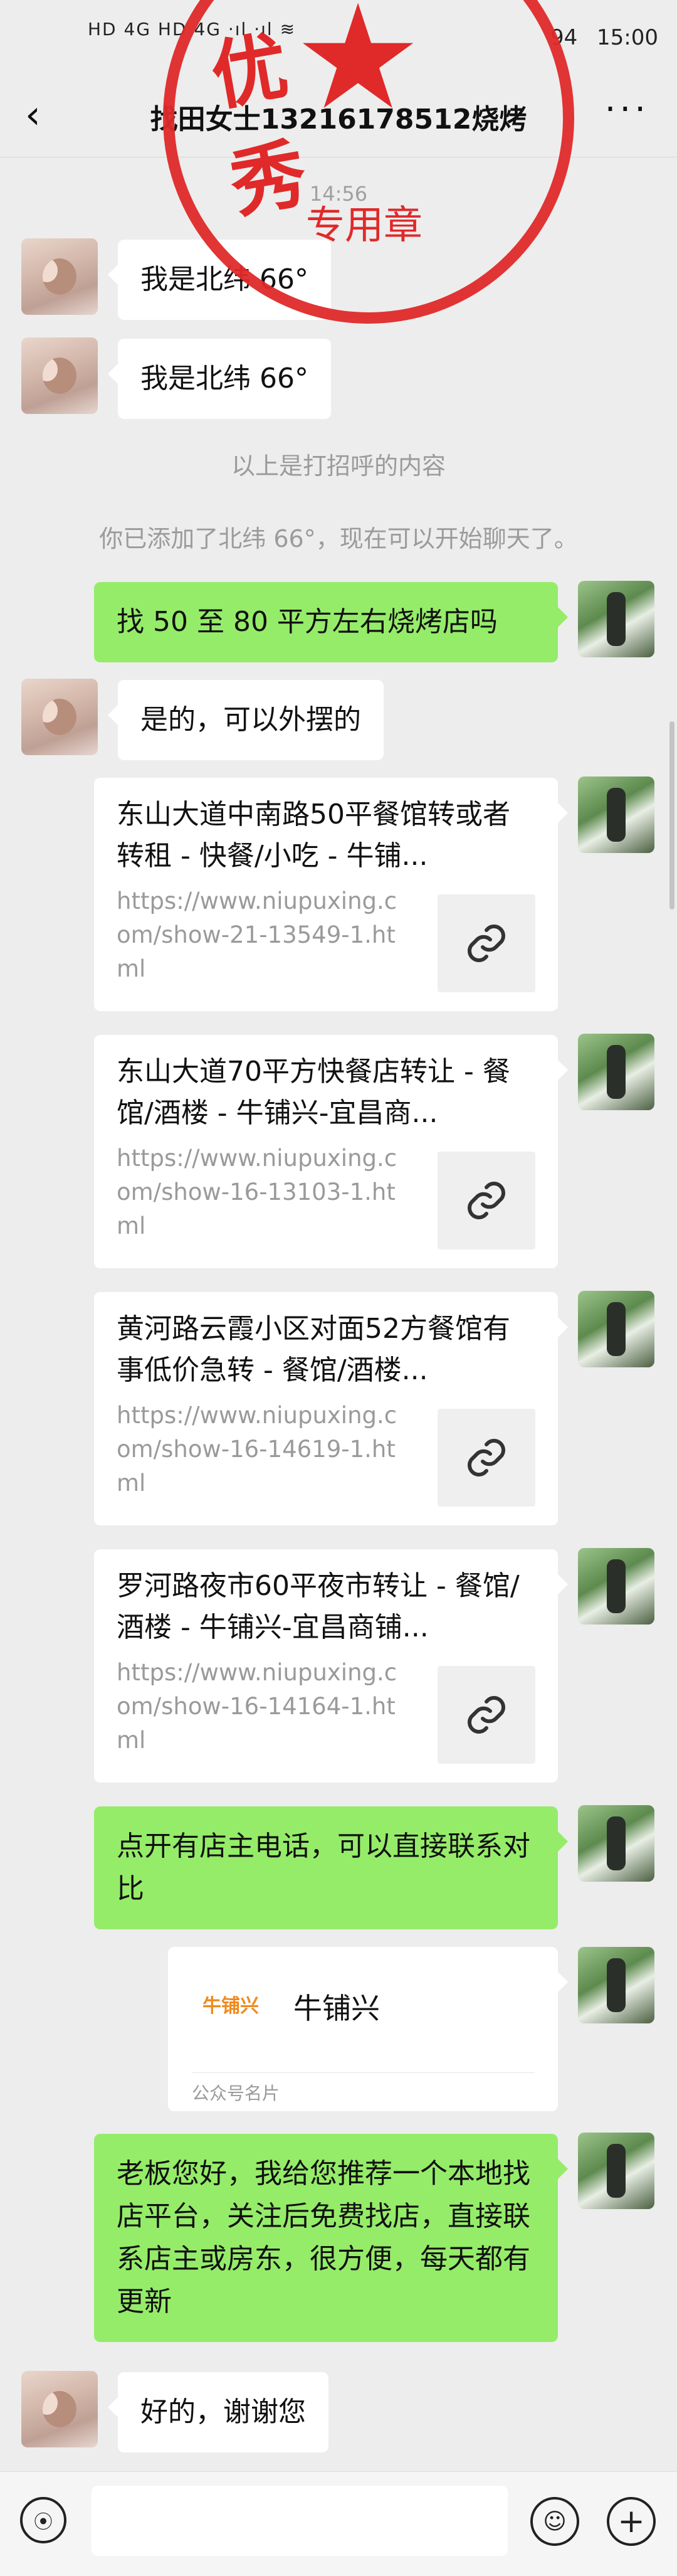 Image resolution: width=677 pixels, height=2576 pixels. I want to click on title-bar: ‹ 找田女士13216178512烧烤 ···, so click(338, 116).